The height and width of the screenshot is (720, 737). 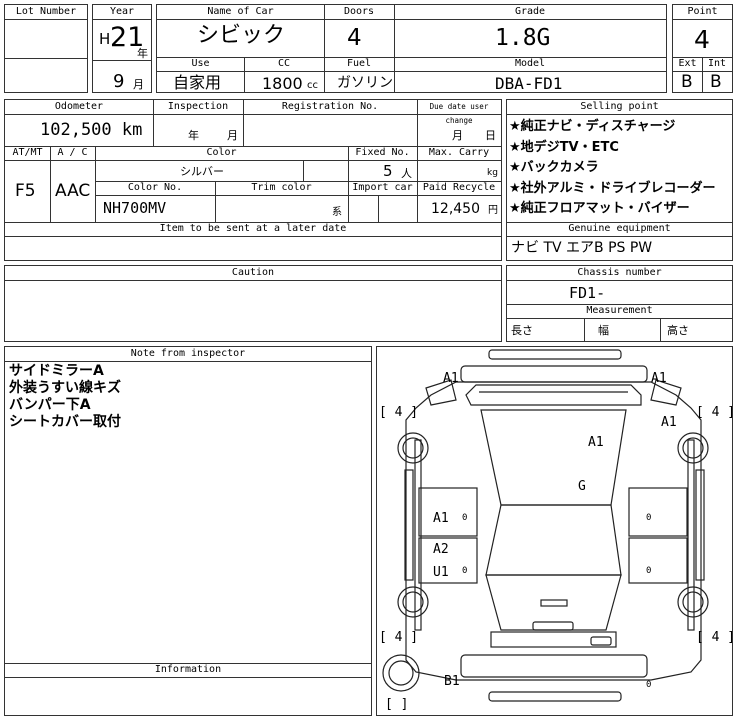 What do you see at coordinates (619, 310) in the screenshot?
I see `measurement-label: Measurement` at bounding box center [619, 310].